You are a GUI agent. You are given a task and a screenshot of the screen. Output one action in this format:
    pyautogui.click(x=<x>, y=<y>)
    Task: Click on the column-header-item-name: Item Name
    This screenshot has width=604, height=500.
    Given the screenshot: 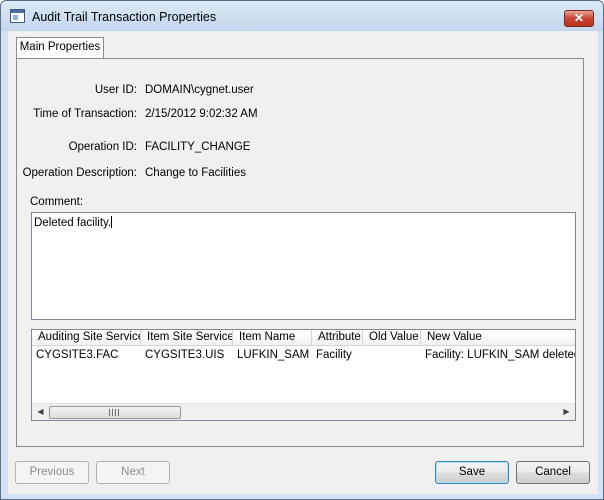 What is the action you would take?
    pyautogui.click(x=272, y=338)
    